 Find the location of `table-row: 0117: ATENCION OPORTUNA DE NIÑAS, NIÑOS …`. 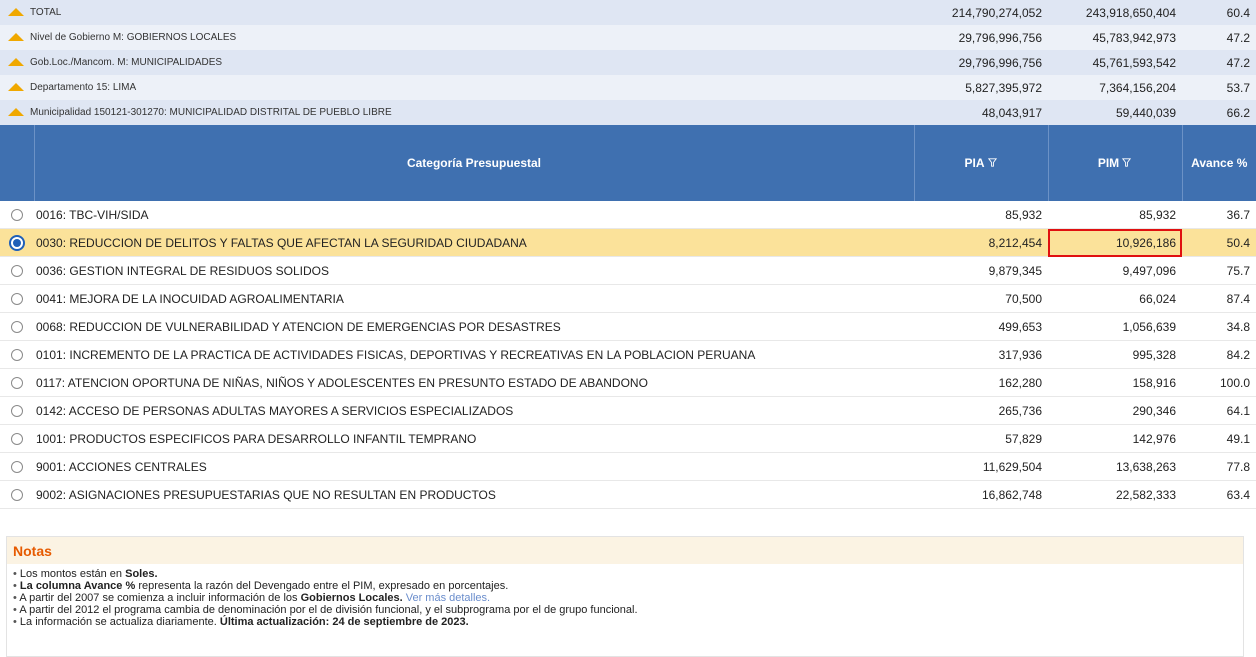

table-row: 0117: ATENCION OPORTUNA DE NIÑAS, NIÑOS … is located at coordinates (628, 382).